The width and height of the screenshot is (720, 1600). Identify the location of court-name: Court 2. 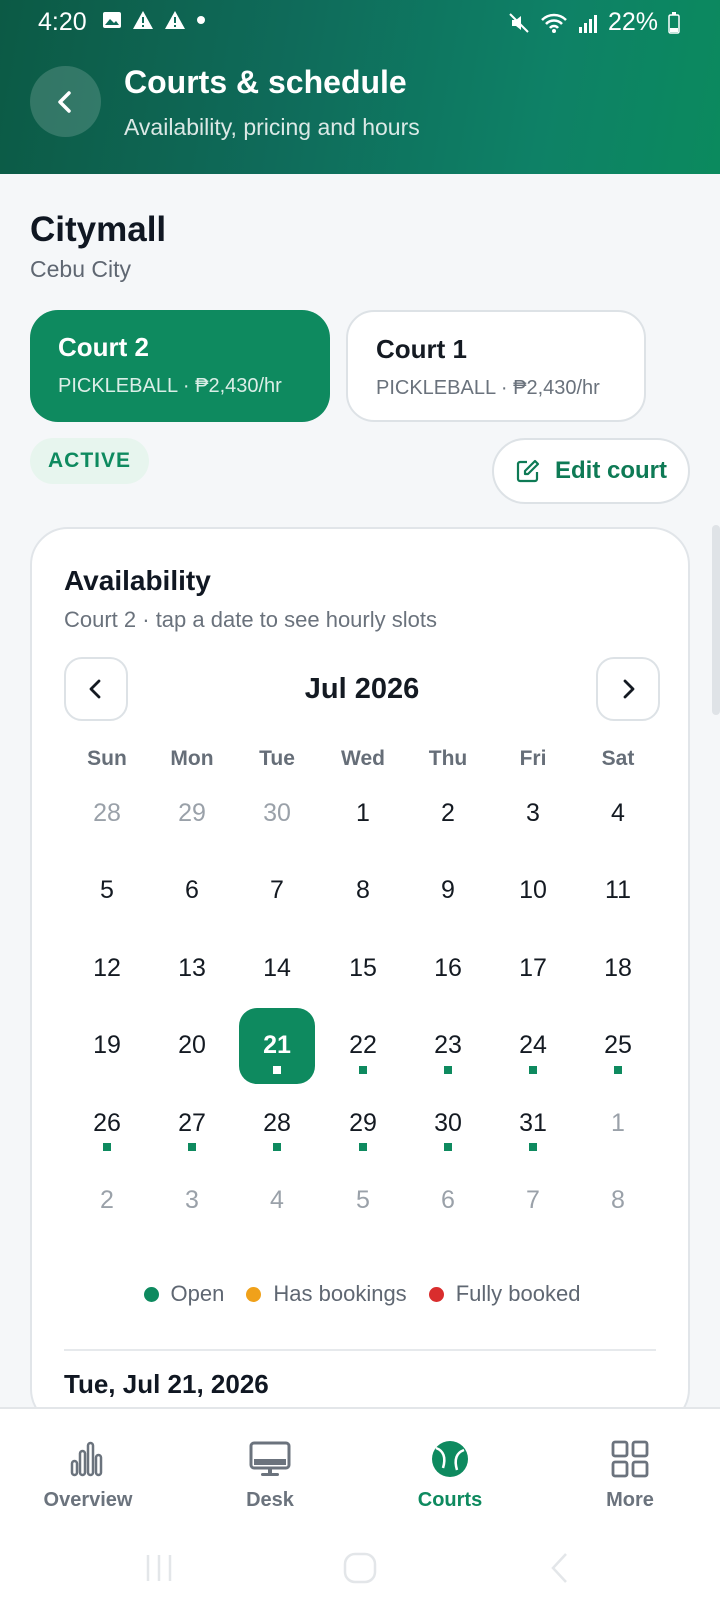
(103, 347).